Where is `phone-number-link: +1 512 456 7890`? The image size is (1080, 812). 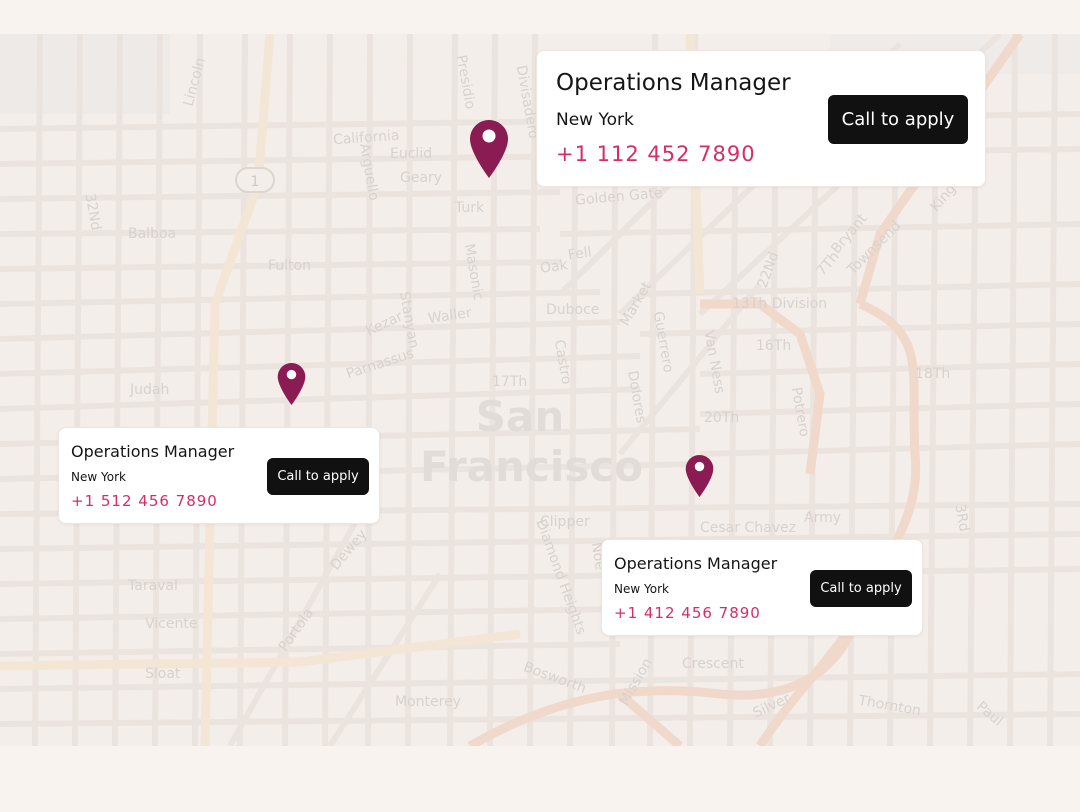 phone-number-link: +1 512 456 7890 is located at coordinates (144, 501).